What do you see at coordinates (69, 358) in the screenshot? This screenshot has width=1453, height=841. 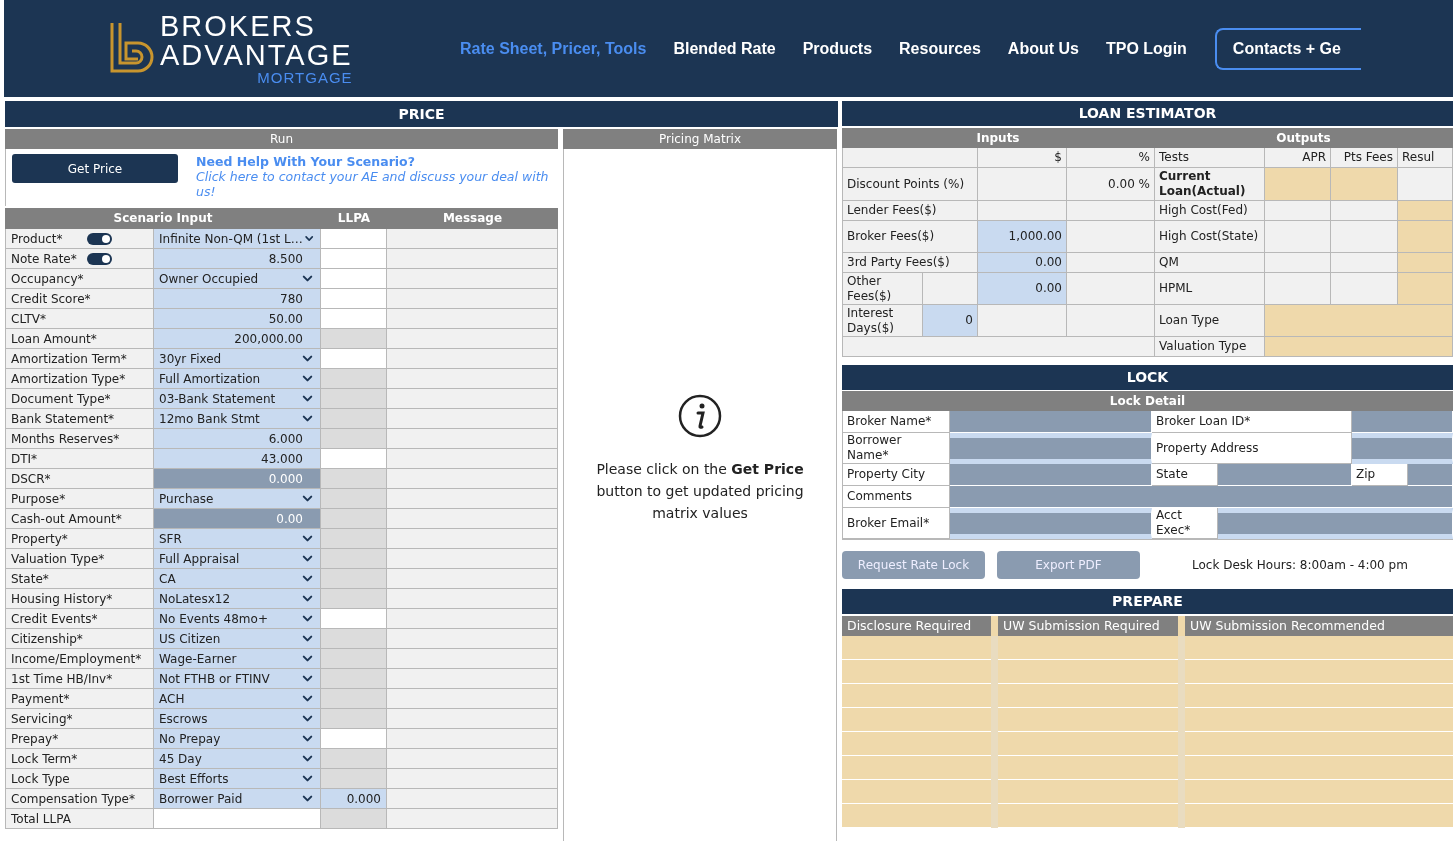 I see `field-label-text: Amortization Term*` at bounding box center [69, 358].